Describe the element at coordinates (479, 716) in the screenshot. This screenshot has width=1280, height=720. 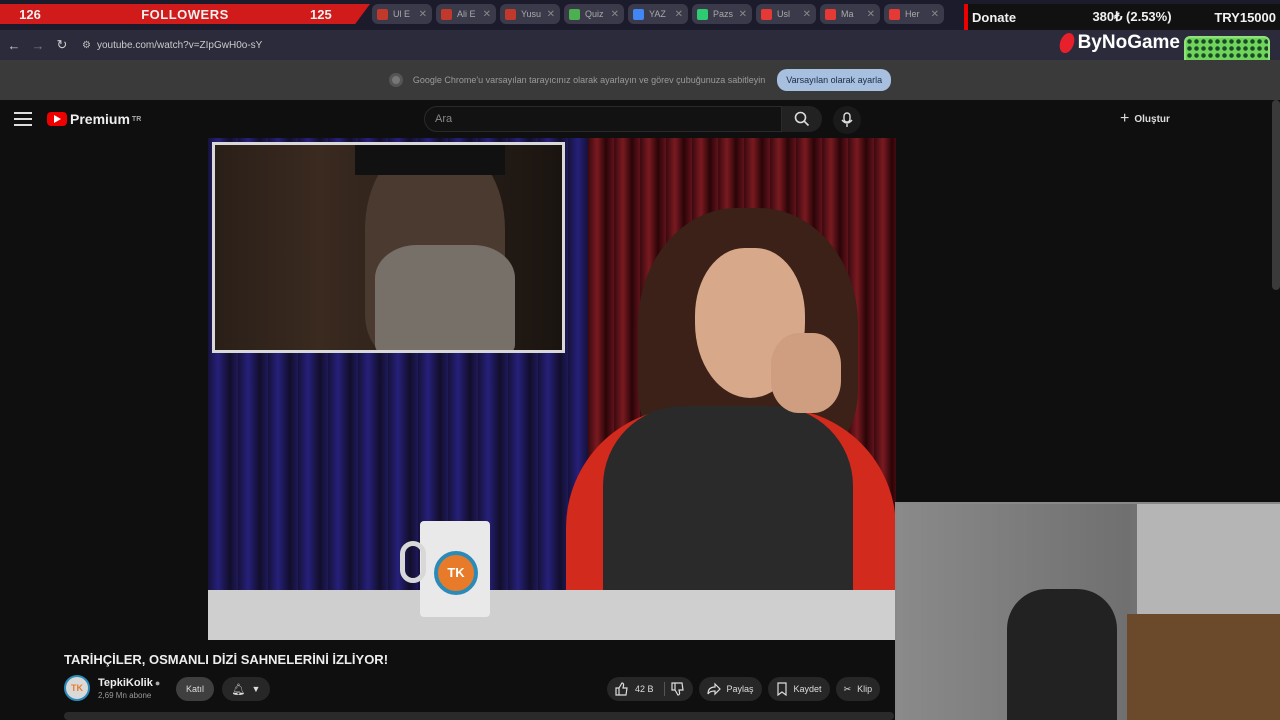
I see `description-box` at that location.